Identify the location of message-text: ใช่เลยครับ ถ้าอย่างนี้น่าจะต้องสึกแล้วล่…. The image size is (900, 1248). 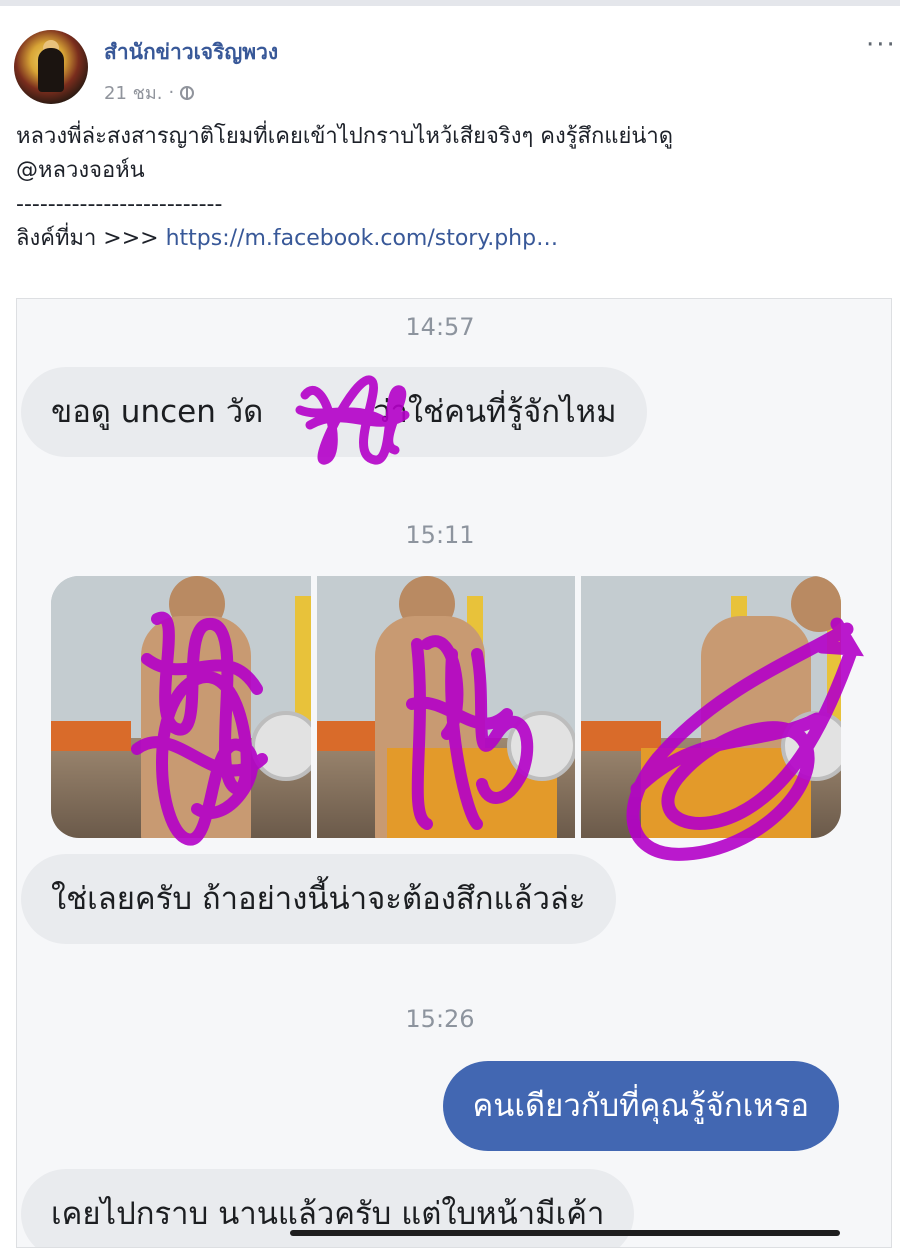
(318, 899).